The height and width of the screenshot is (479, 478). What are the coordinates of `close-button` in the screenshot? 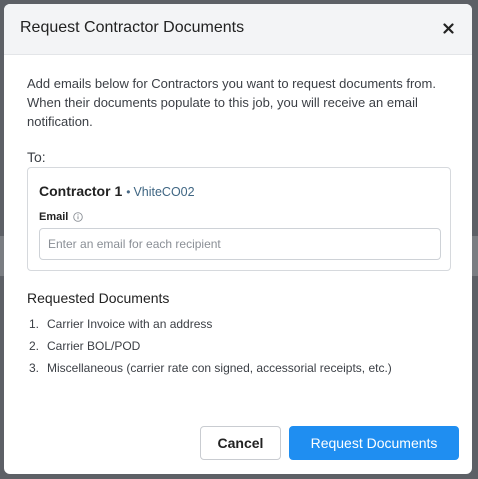 It's located at (448, 28).